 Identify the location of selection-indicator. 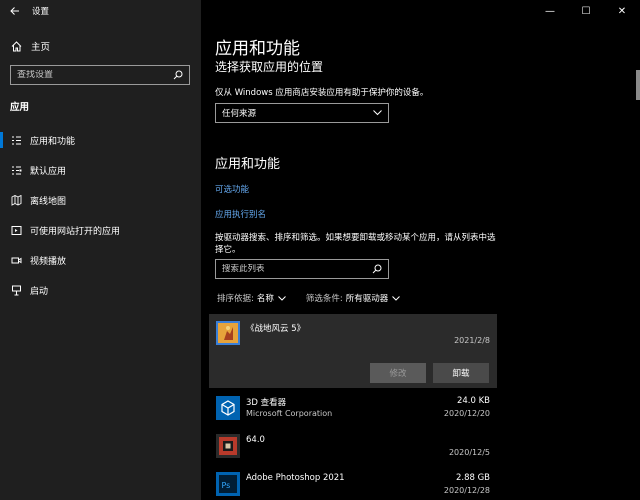
(1, 140).